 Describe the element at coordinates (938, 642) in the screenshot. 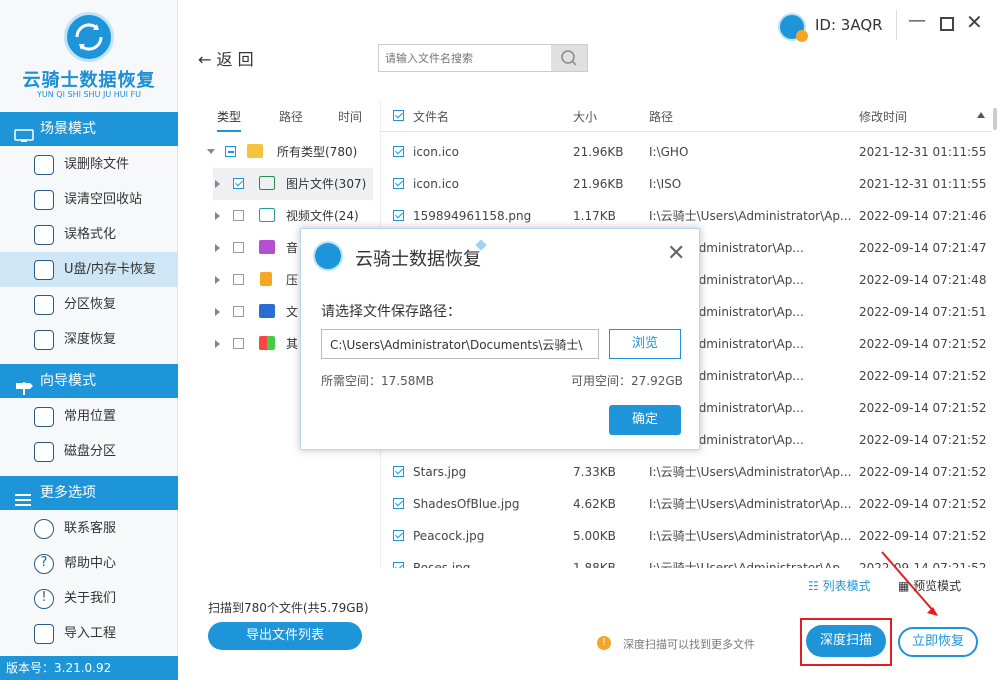

I see `recover-now-button: 立即恢复` at that location.